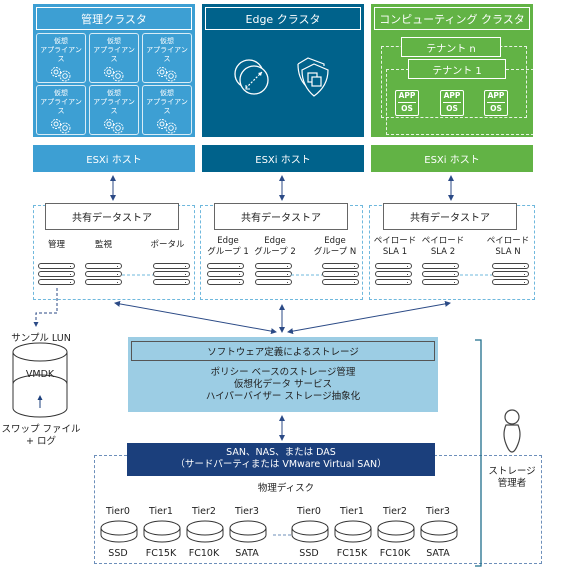 The height and width of the screenshot is (571, 572). Describe the element at coordinates (478, 453) in the screenshot. I see `admin-bracket` at that location.